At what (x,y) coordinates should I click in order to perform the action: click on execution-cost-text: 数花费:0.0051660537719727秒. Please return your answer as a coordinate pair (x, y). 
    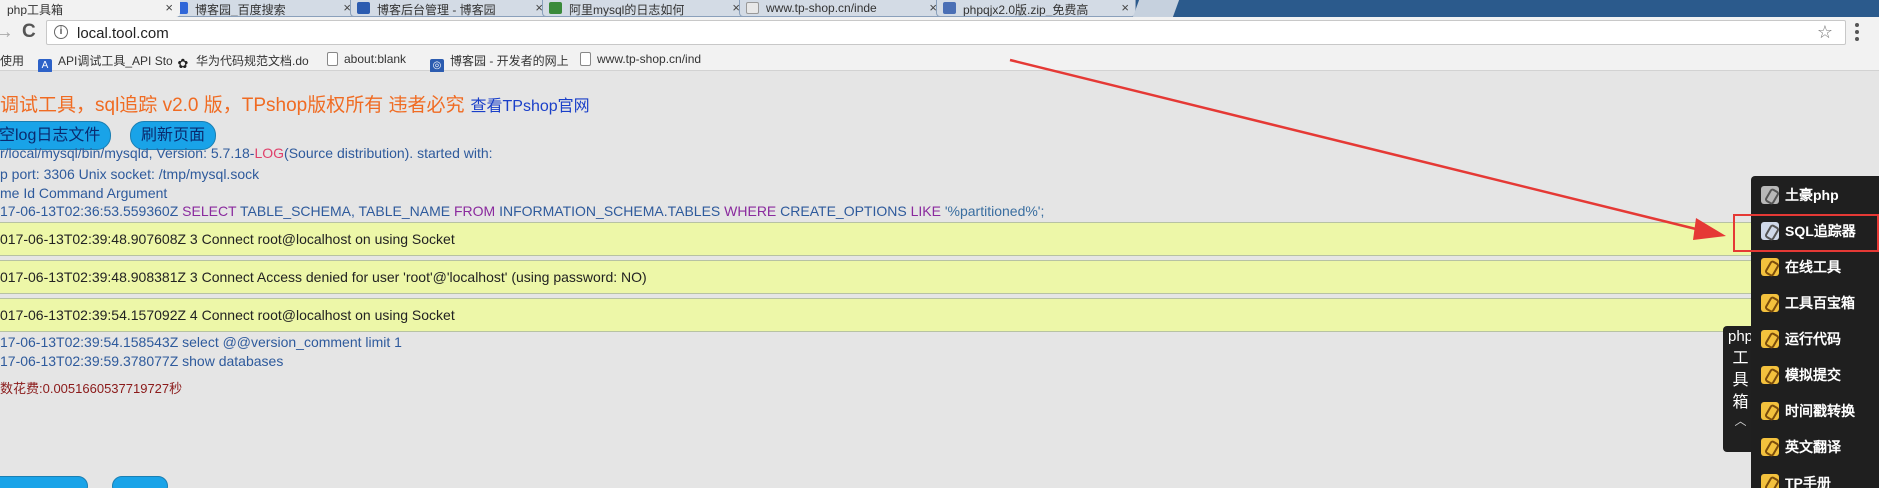
    Looking at the image, I should click on (91, 388).